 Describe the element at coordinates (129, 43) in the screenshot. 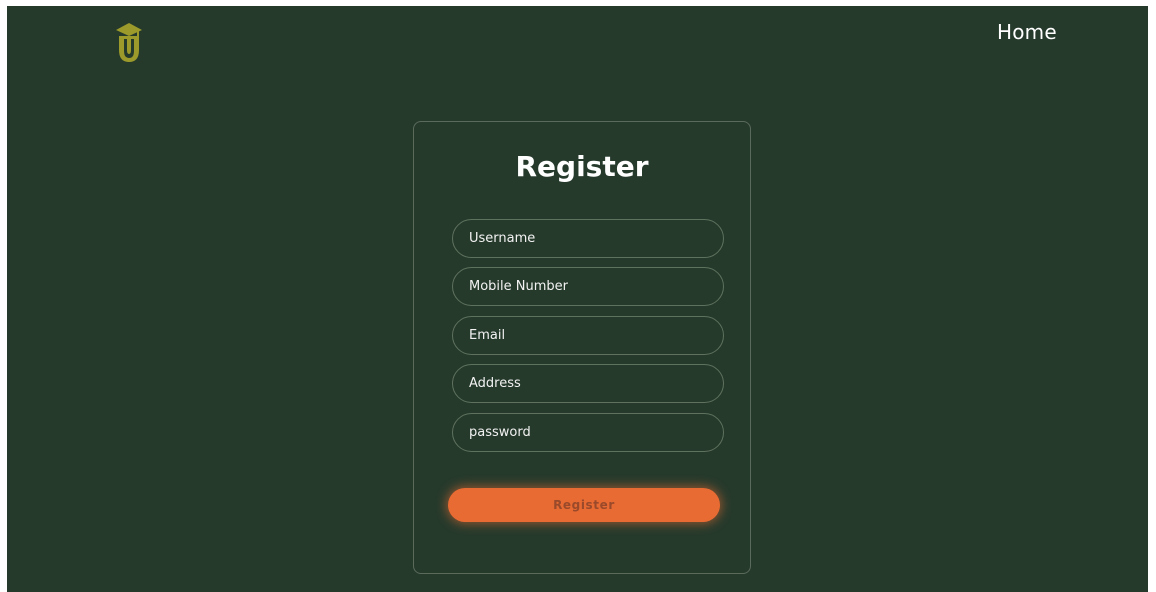

I see `logo-icon` at that location.